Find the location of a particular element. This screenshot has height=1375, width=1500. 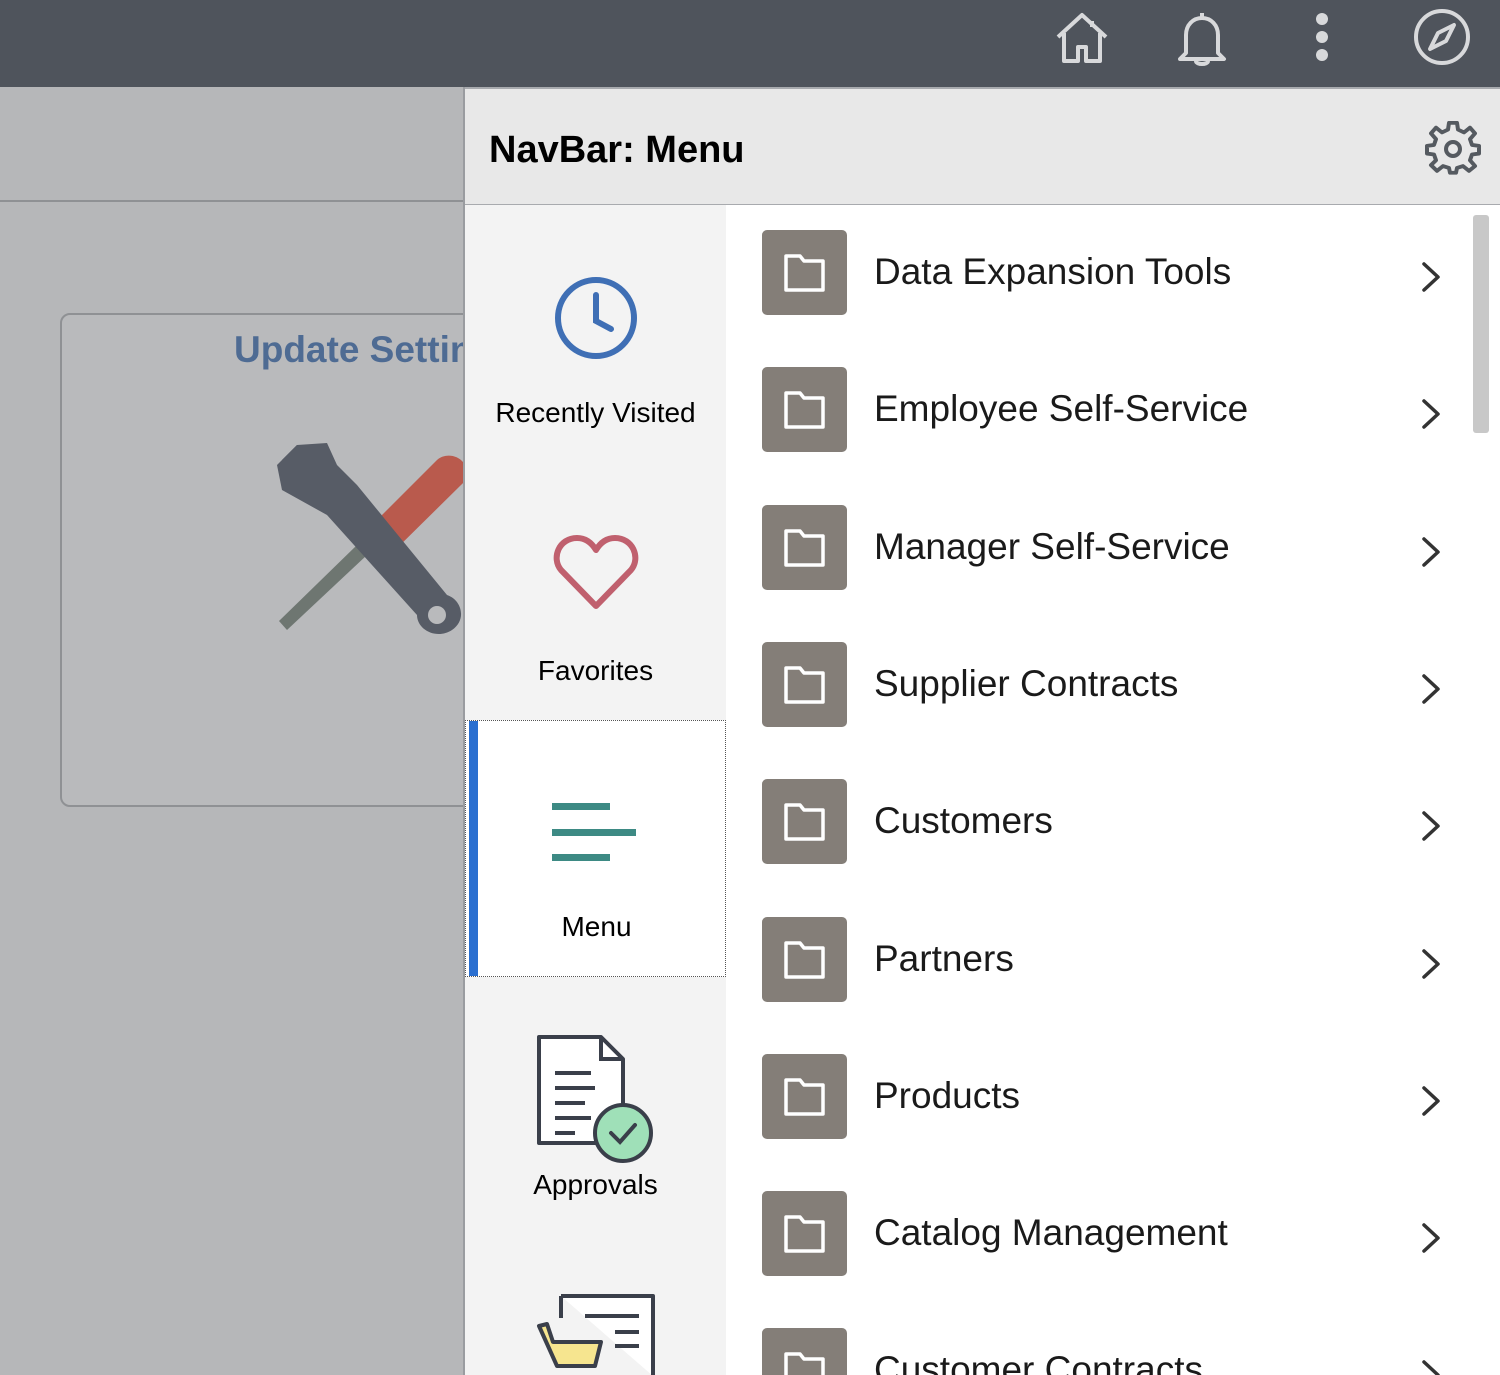

menu-item: Data Expansion Tools is located at coordinates (1096, 273).